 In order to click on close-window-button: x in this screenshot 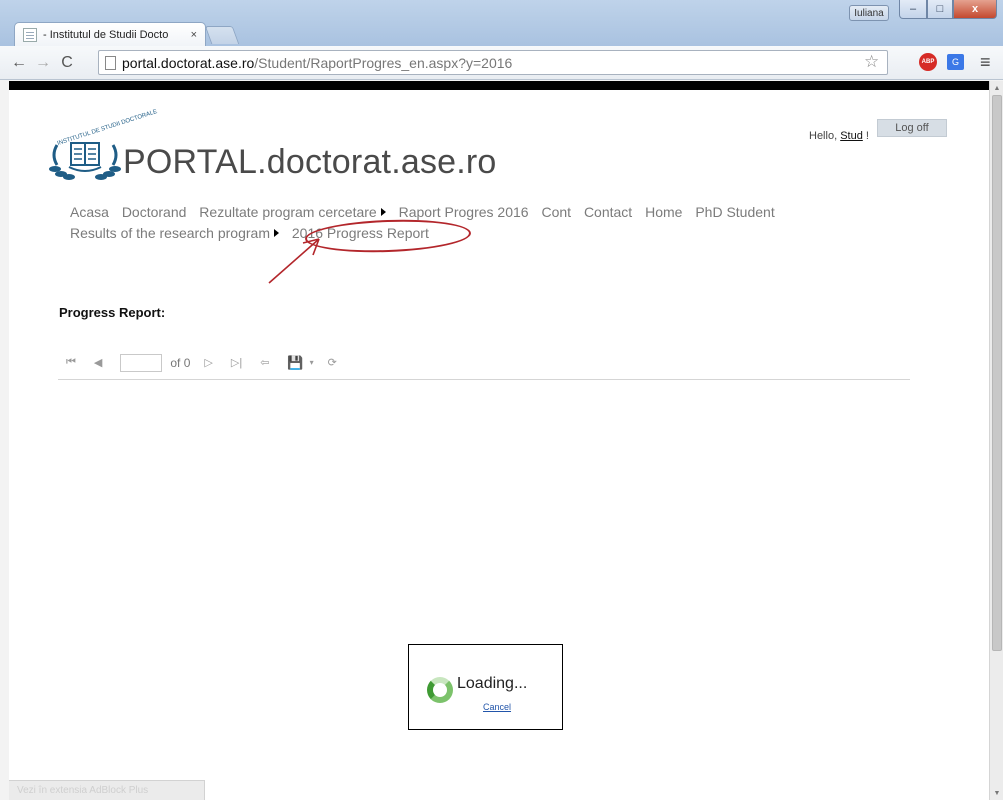, I will do `click(975, 9)`.